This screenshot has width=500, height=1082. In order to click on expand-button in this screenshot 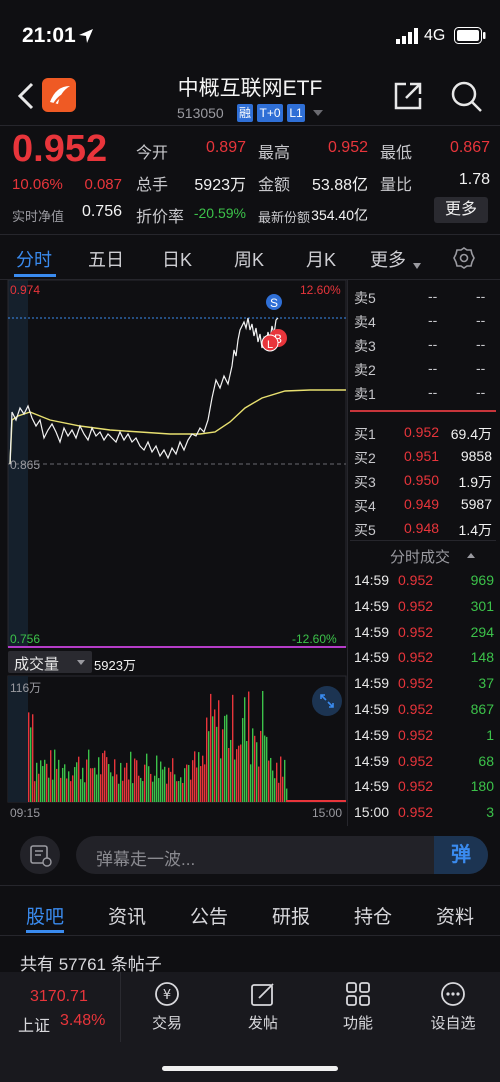, I will do `click(327, 701)`.